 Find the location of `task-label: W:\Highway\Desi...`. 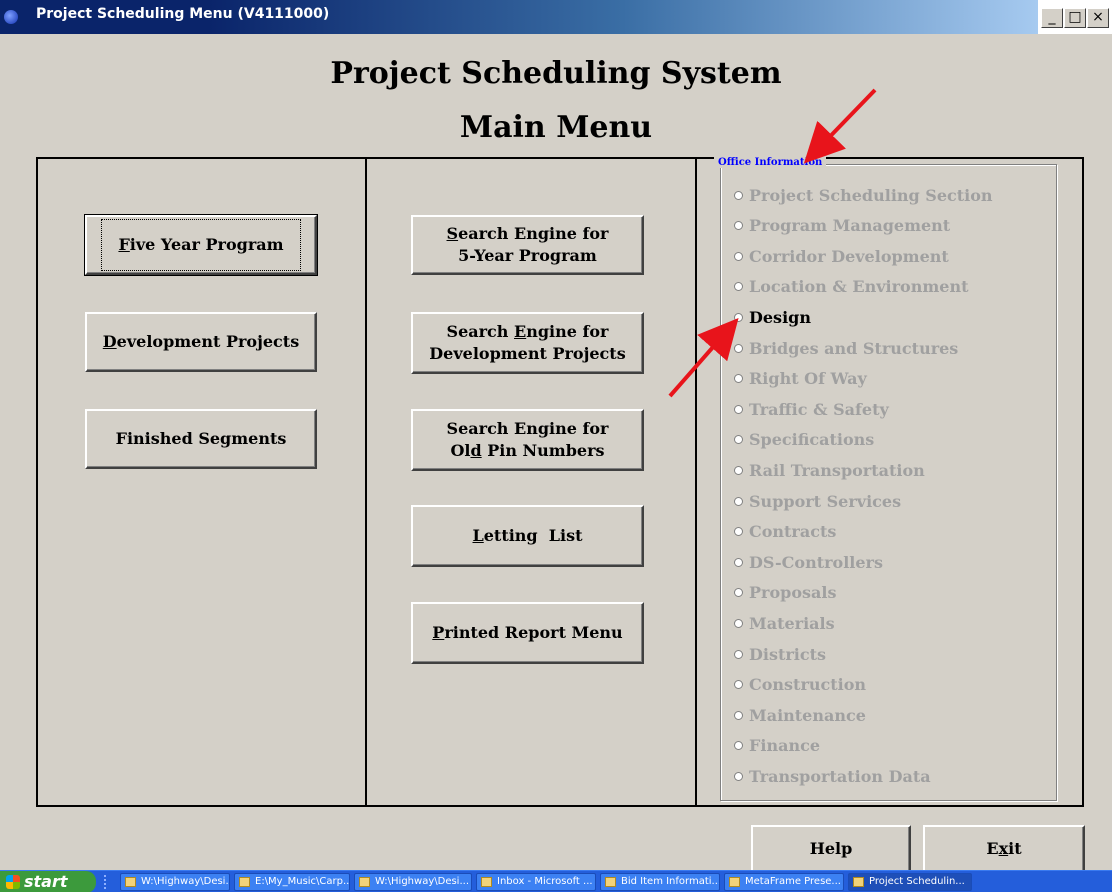

task-label: W:\Highway\Desi... is located at coordinates (422, 881).